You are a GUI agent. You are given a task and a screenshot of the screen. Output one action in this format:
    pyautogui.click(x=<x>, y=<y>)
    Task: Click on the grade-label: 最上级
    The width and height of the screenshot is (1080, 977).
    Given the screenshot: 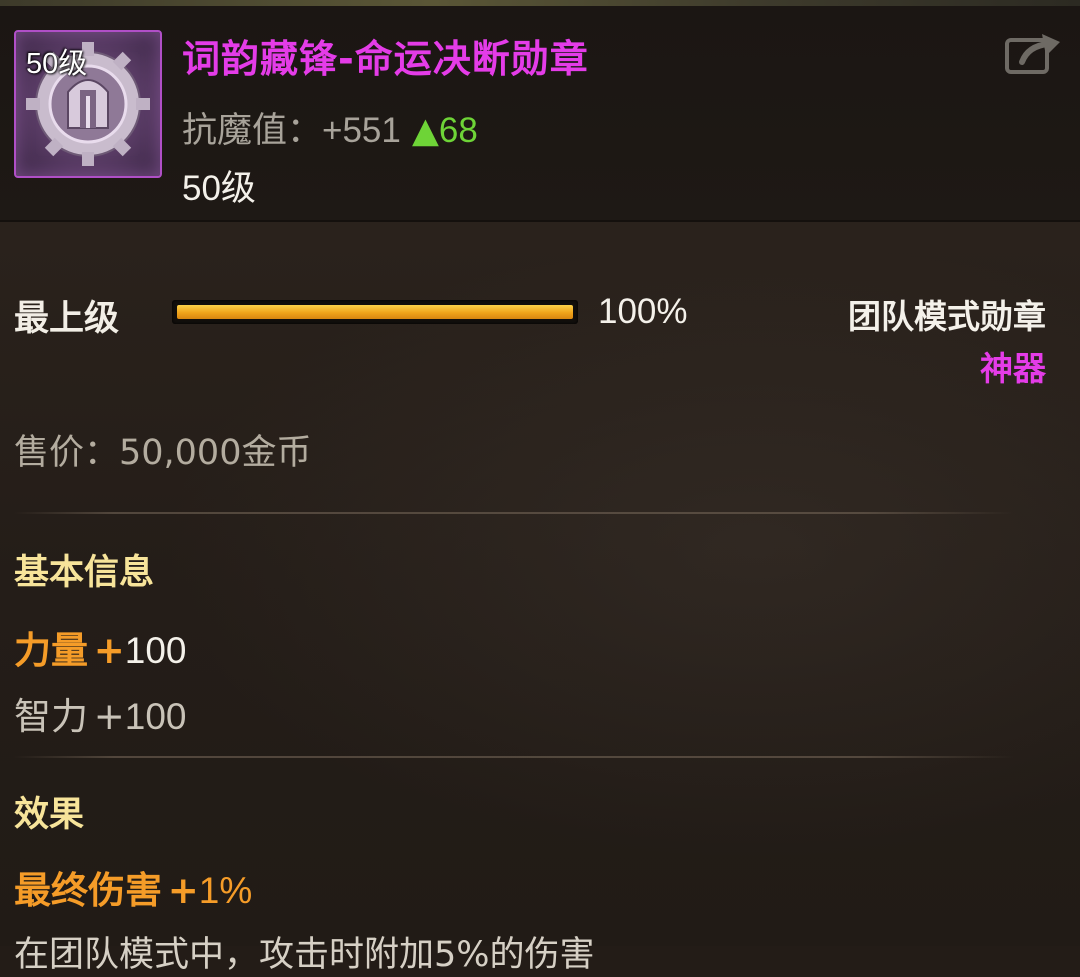 What is the action you would take?
    pyautogui.click(x=67, y=319)
    